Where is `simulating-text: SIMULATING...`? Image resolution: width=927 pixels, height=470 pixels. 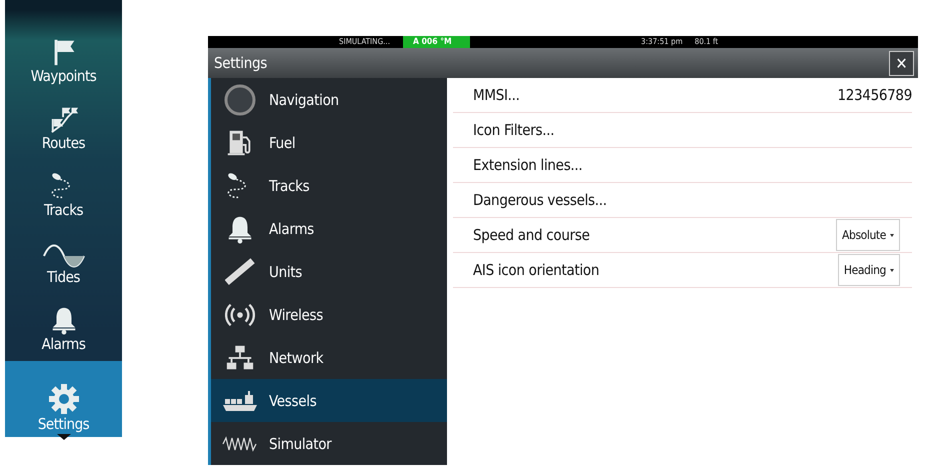
simulating-text: SIMULATING... is located at coordinates (365, 42).